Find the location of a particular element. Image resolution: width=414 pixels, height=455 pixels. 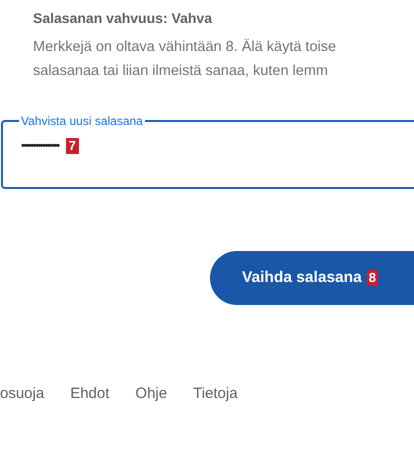

footer-link: Tietoja is located at coordinates (215, 394).